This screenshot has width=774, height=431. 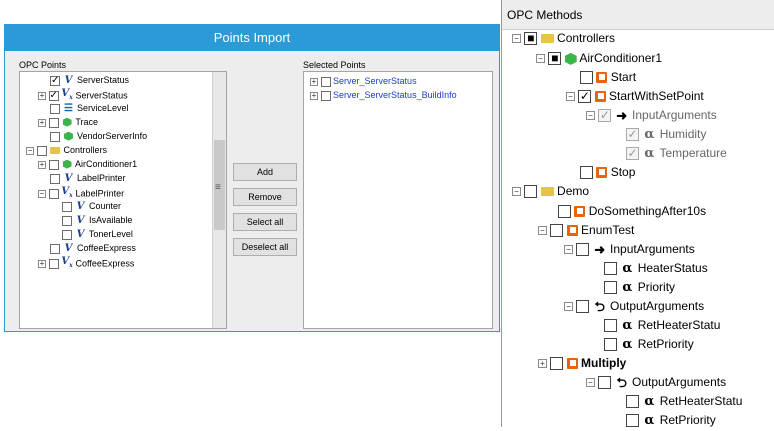 What do you see at coordinates (363, 81) in the screenshot?
I see `selected-item: + Server_ServerStatus` at bounding box center [363, 81].